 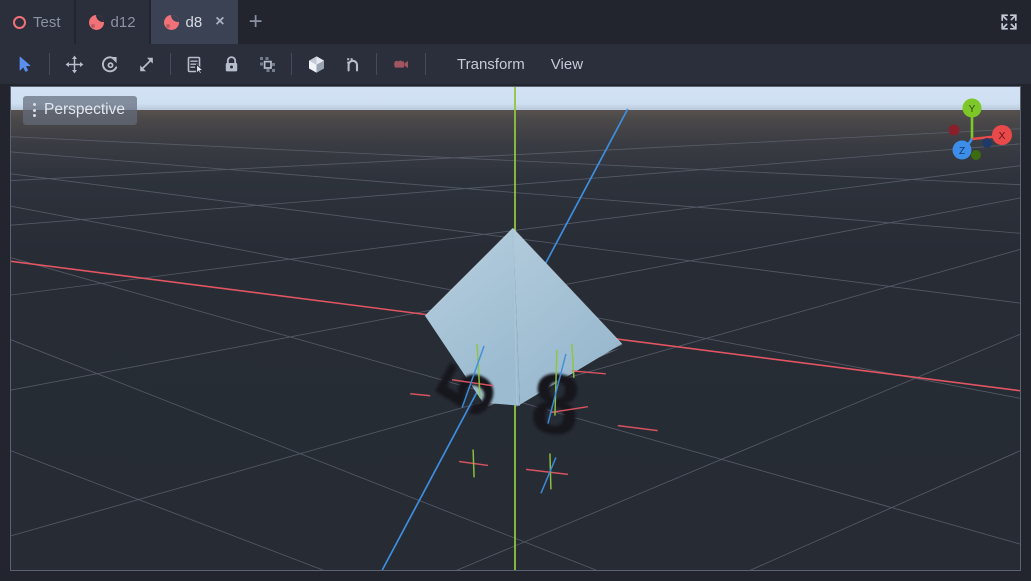 I want to click on scale-tool-button, so click(x=146, y=64).